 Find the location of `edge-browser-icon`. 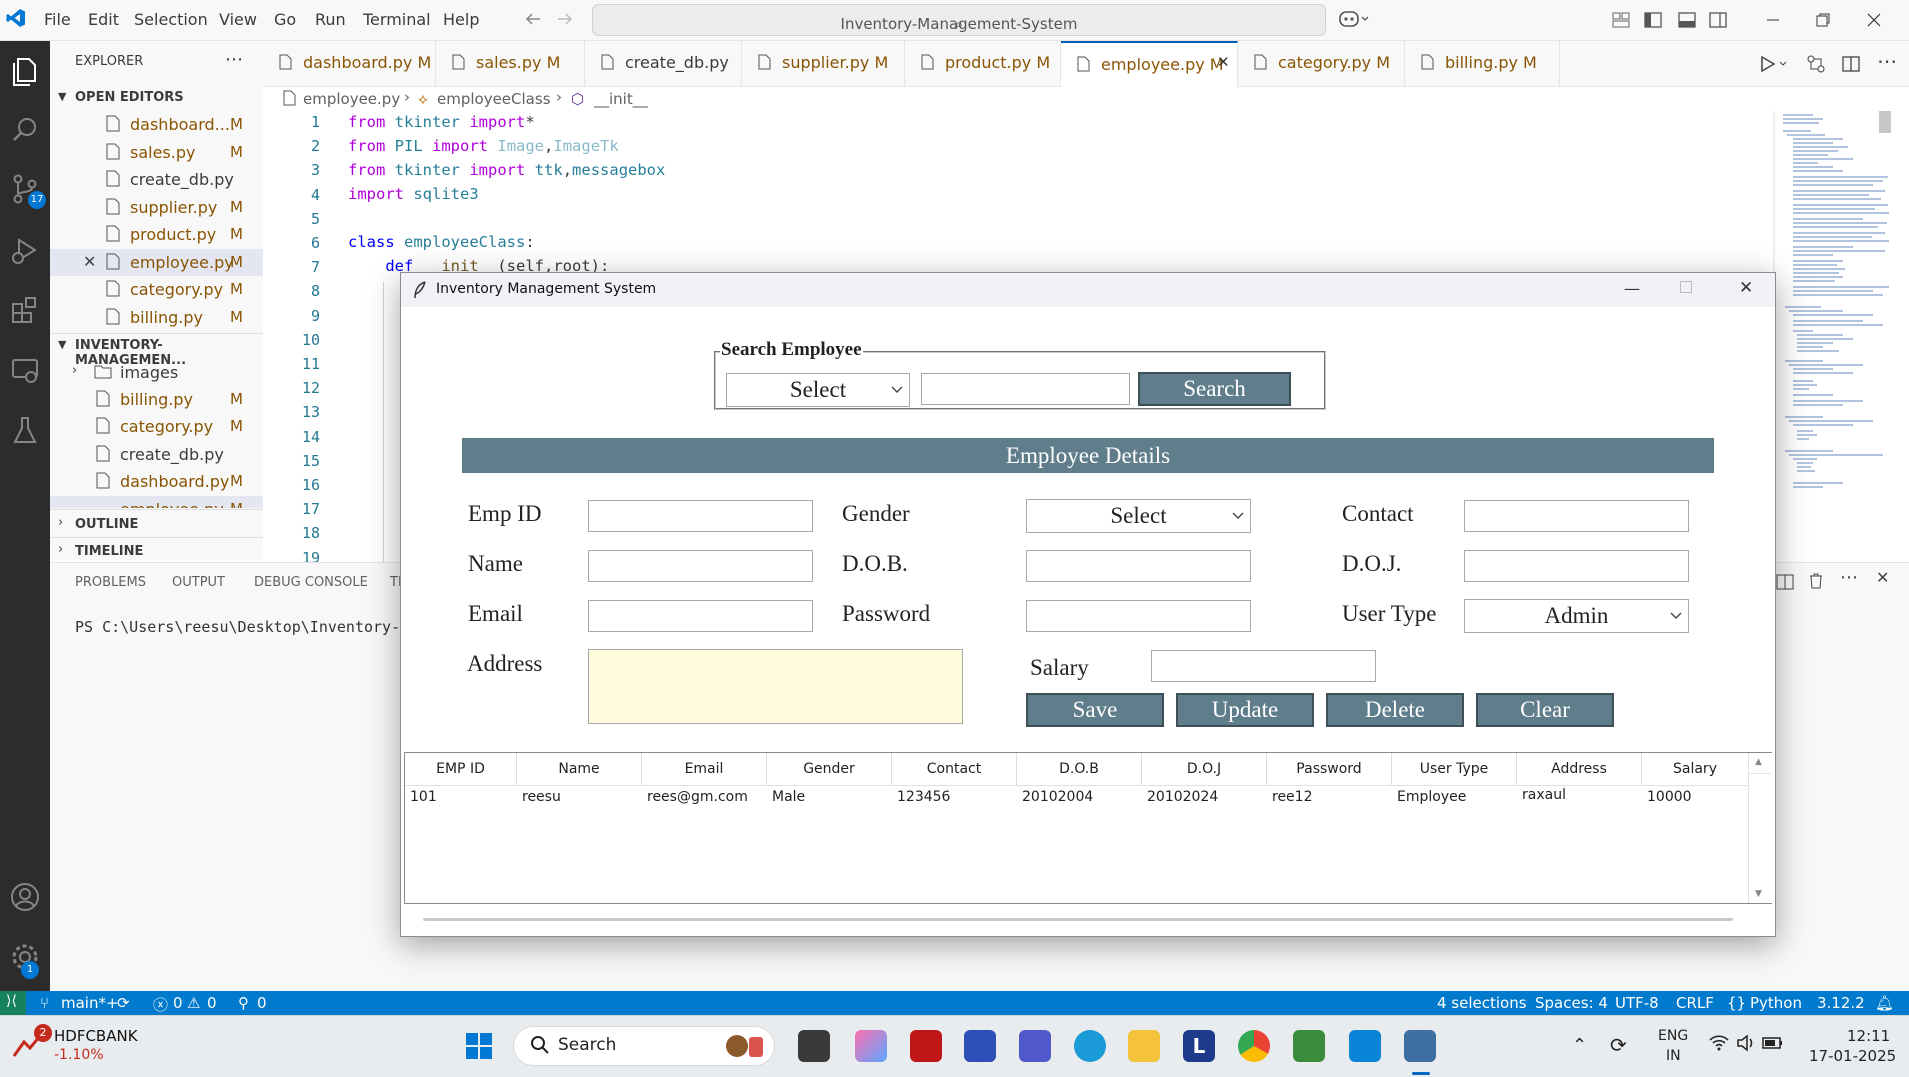

edge-browser-icon is located at coordinates (1090, 1046).